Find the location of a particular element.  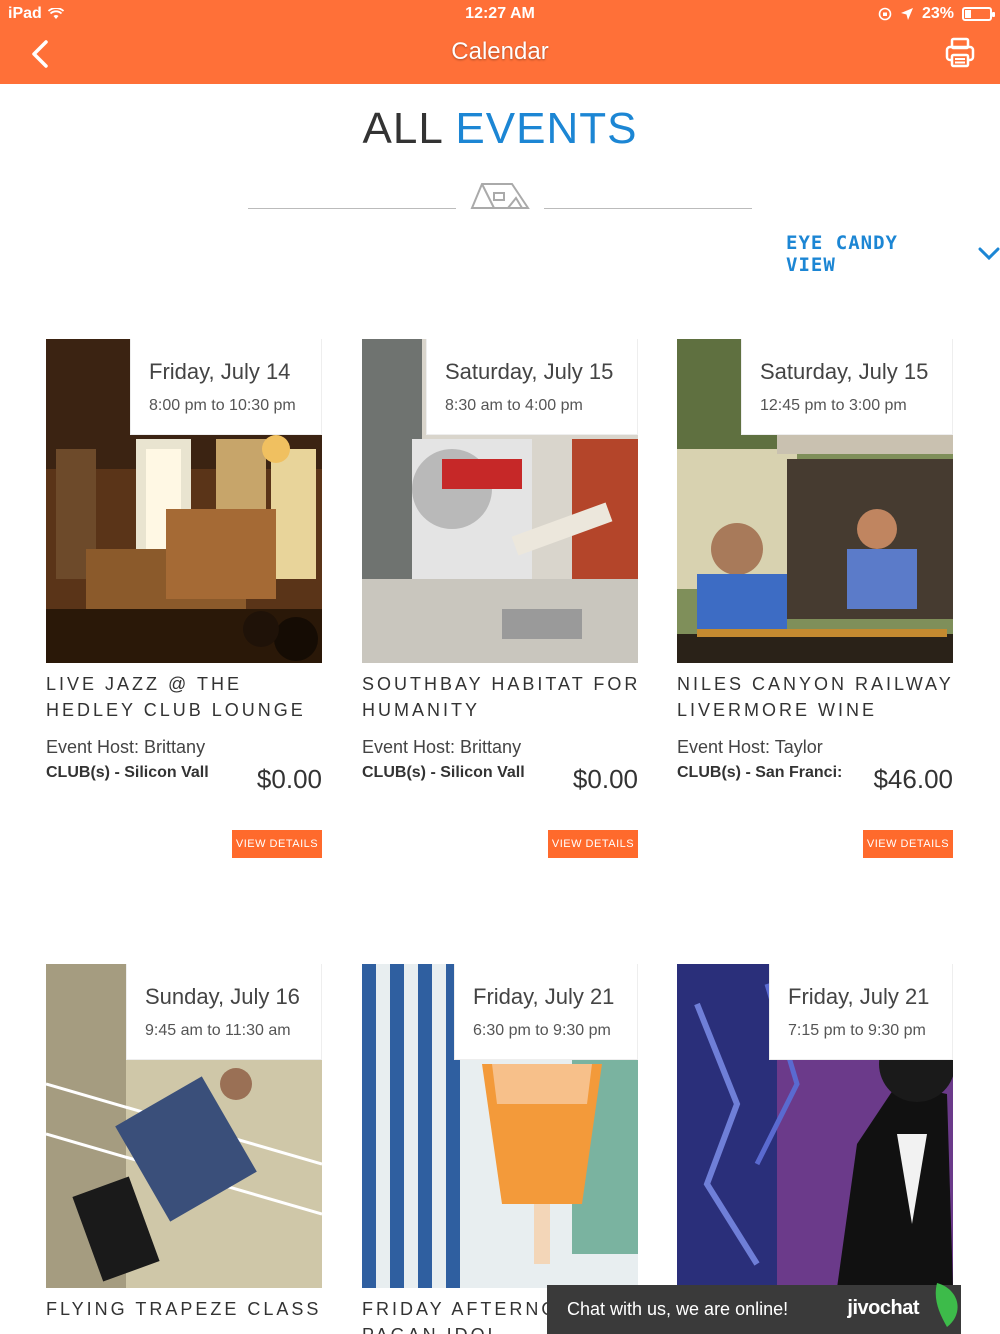

page-title: ALL EVENTS is located at coordinates (500, 129).